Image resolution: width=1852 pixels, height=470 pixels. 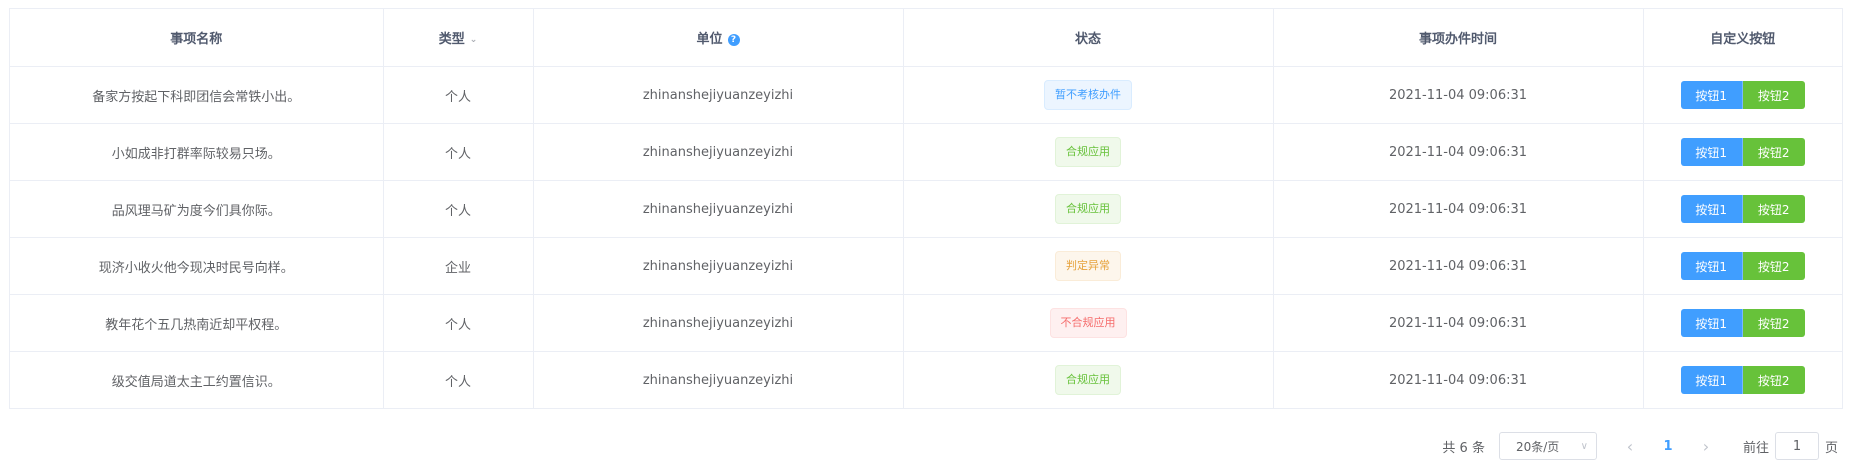 I want to click on header-time: 事项办件时间, so click(x=1458, y=38).